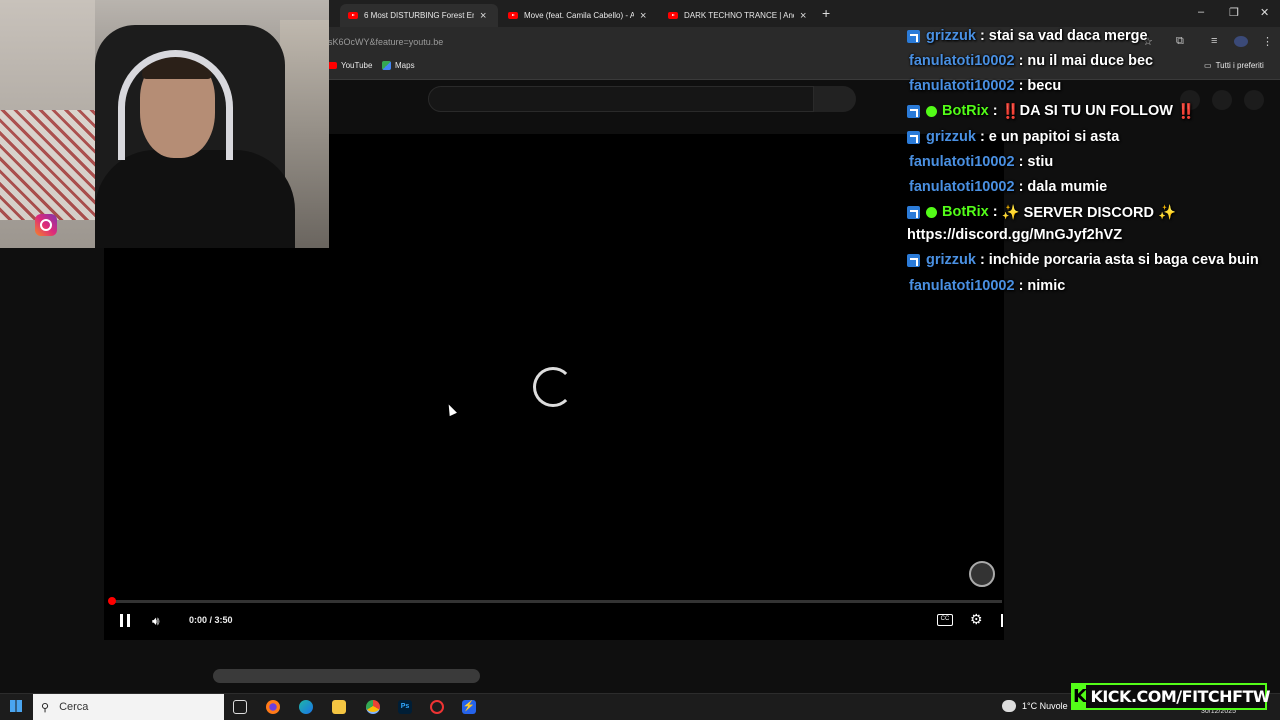  Describe the element at coordinates (1201, 12) in the screenshot. I see `minimize-icon: –` at that location.